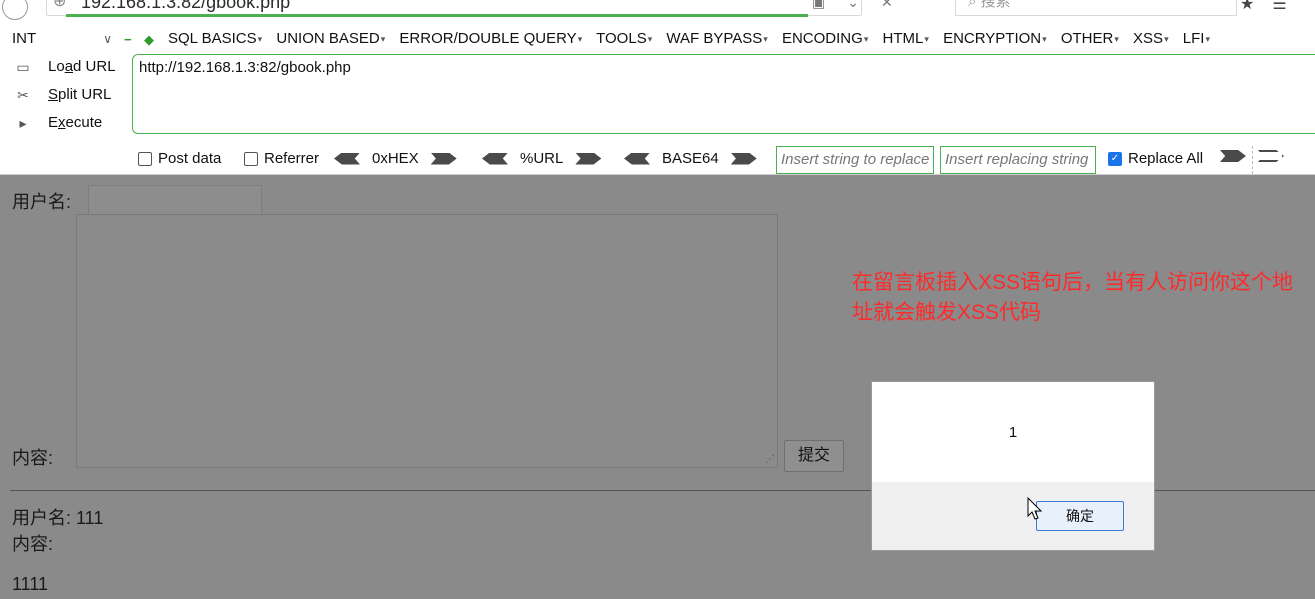  What do you see at coordinates (770, 459) in the screenshot?
I see `resize-handle-icon: ⋰` at bounding box center [770, 459].